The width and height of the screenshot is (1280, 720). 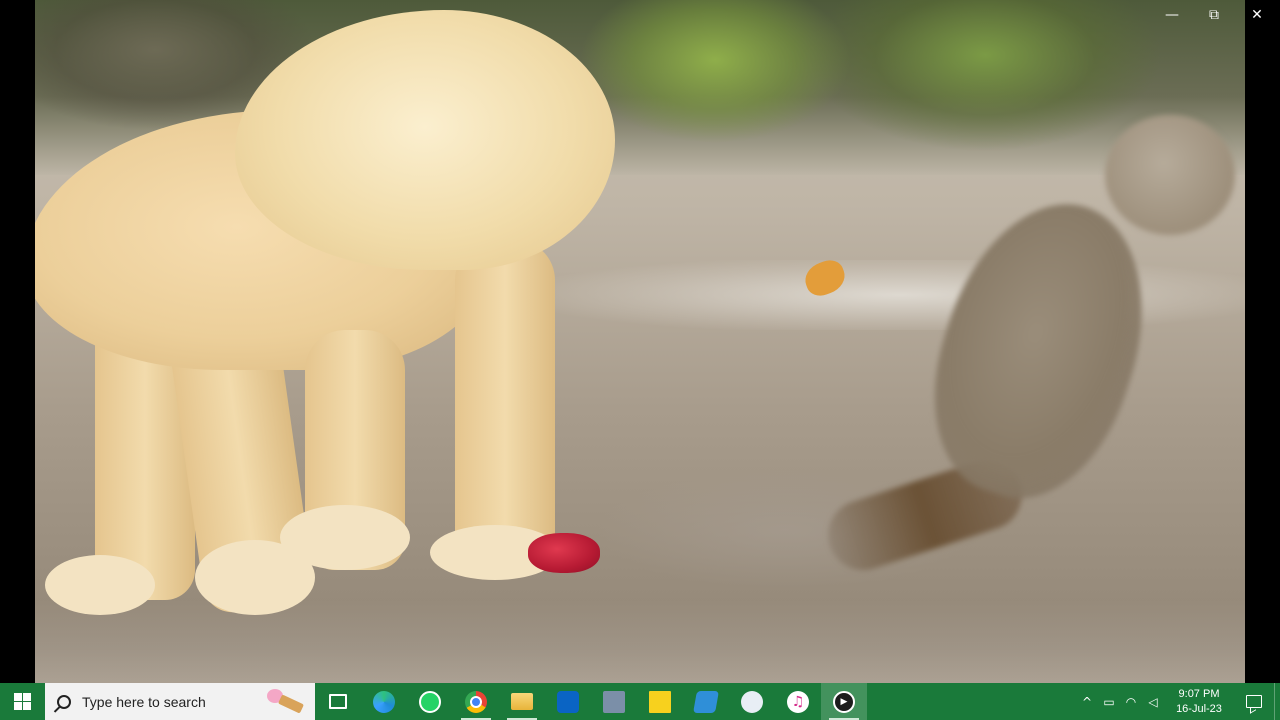 I want to click on photos-icon, so click(x=706, y=701).